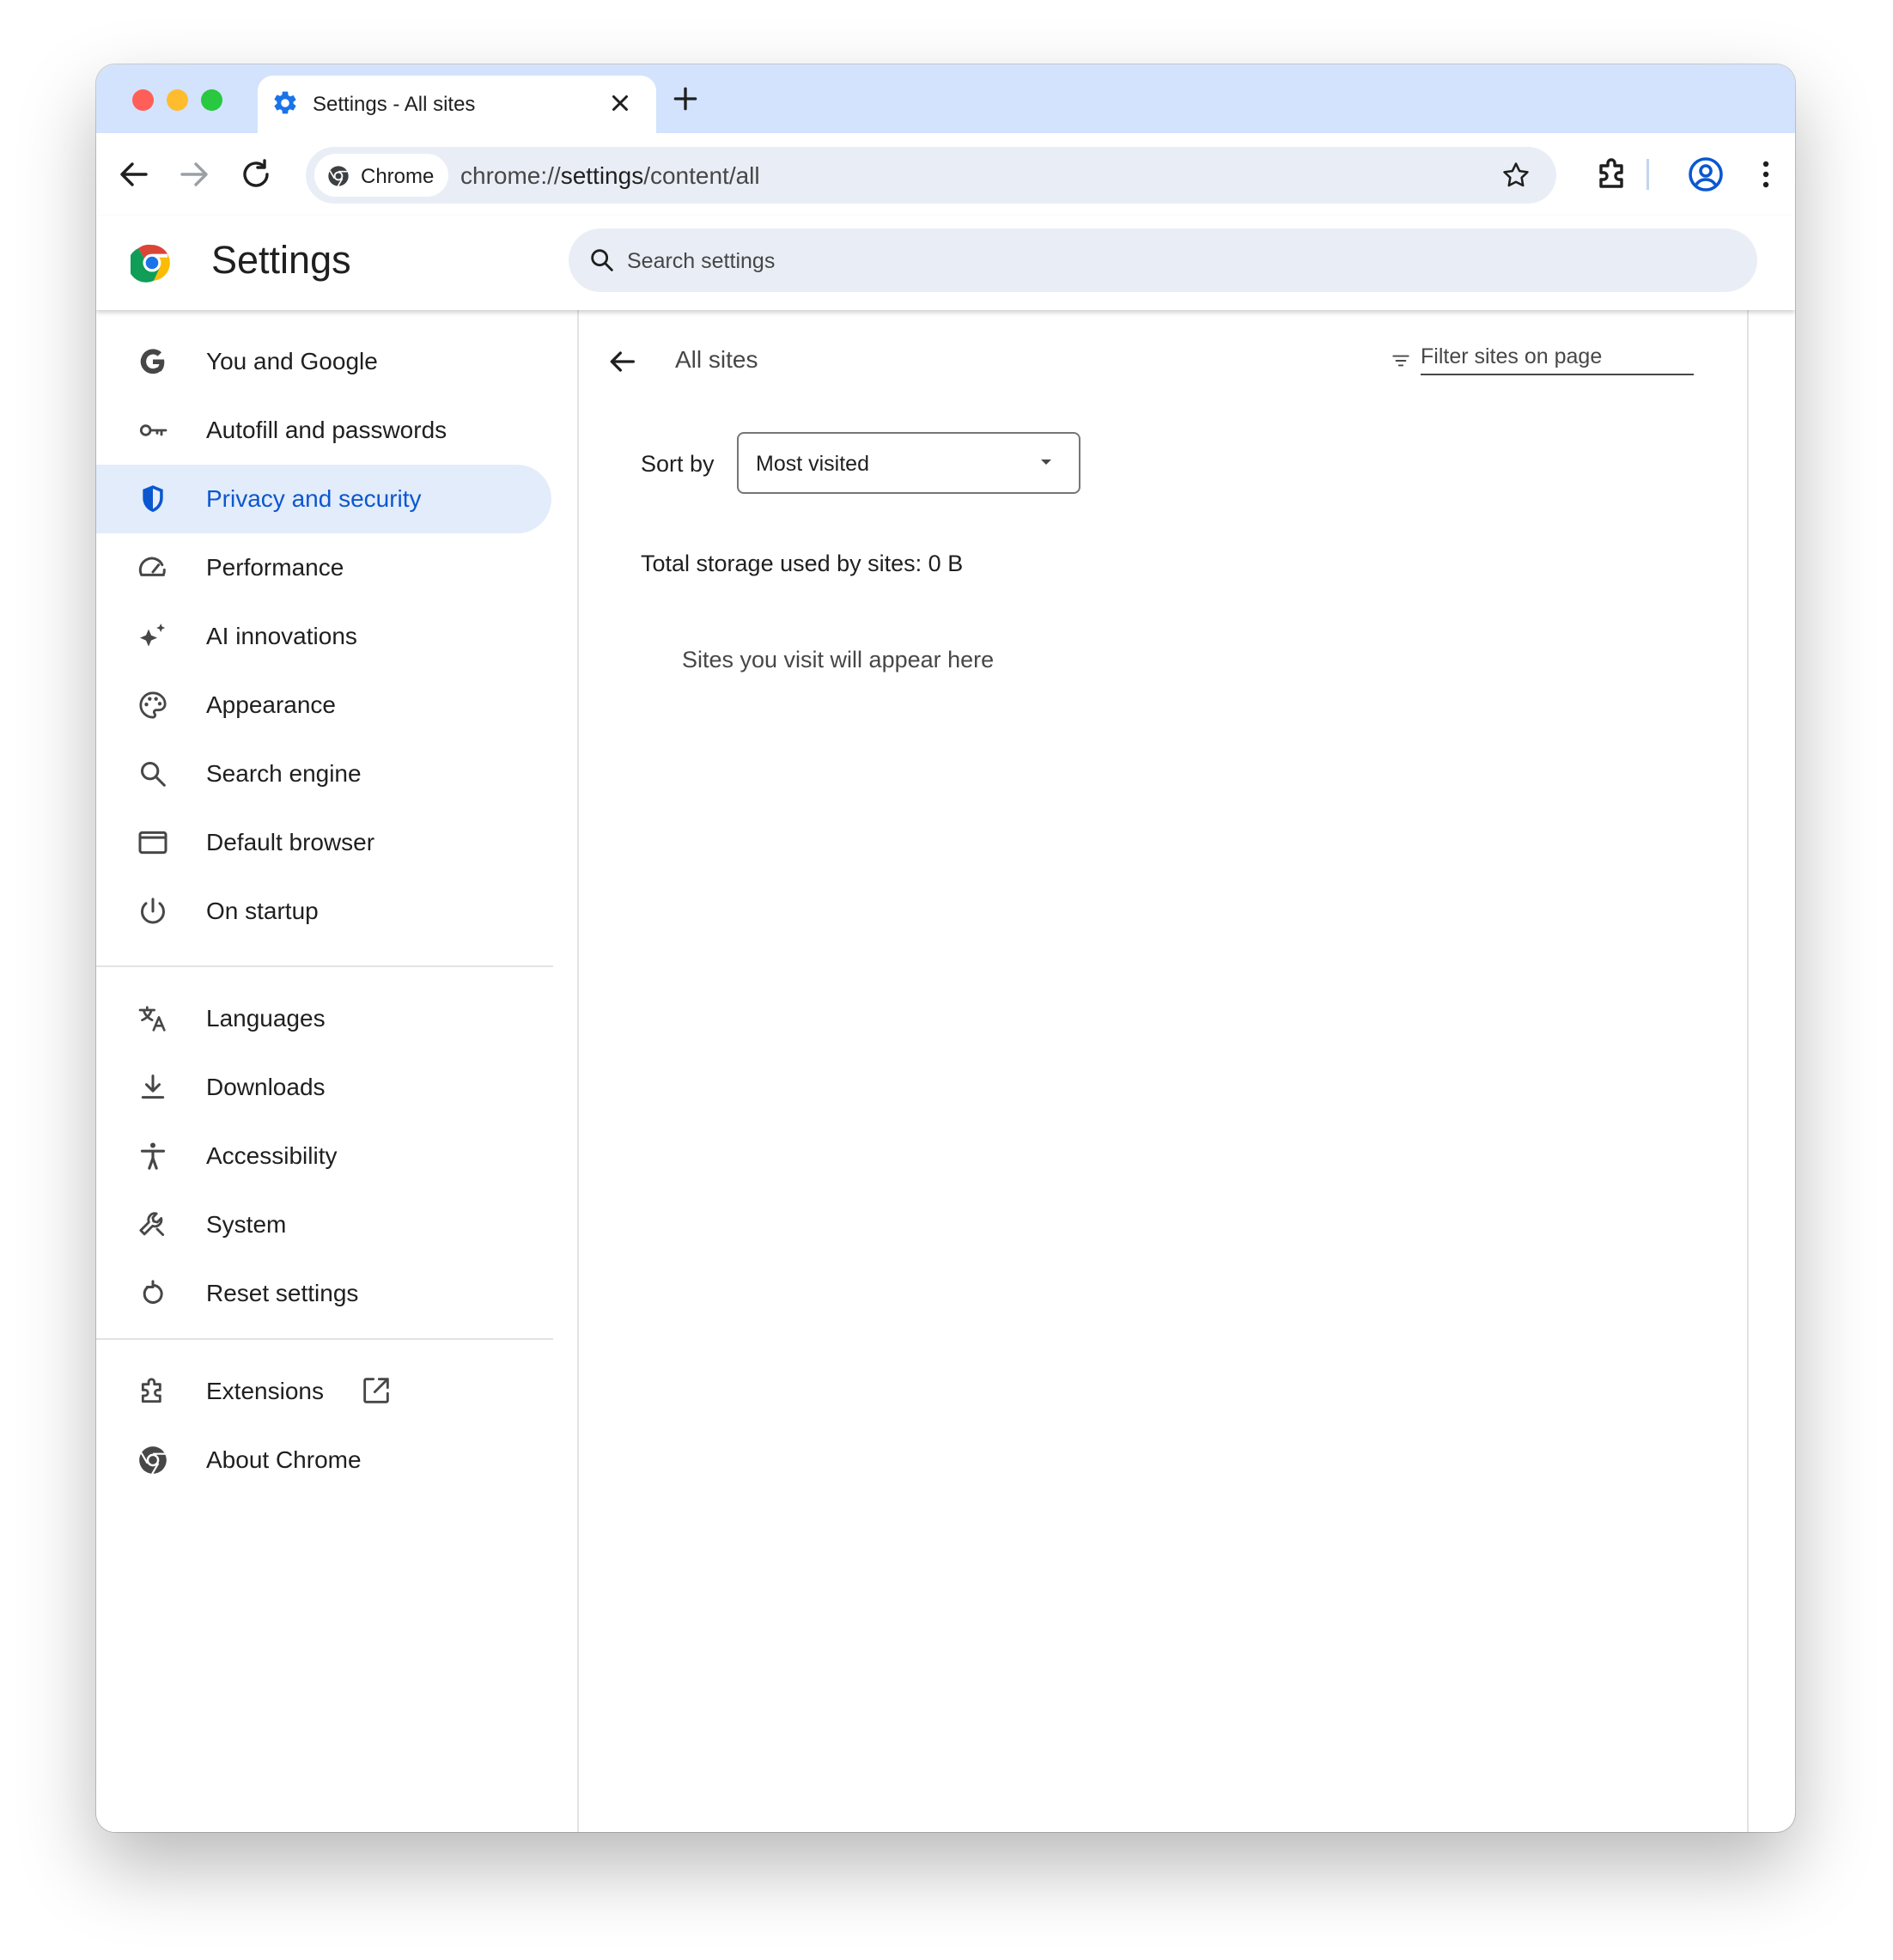  Describe the element at coordinates (153, 636) in the screenshot. I see `sparkle-icon` at that location.